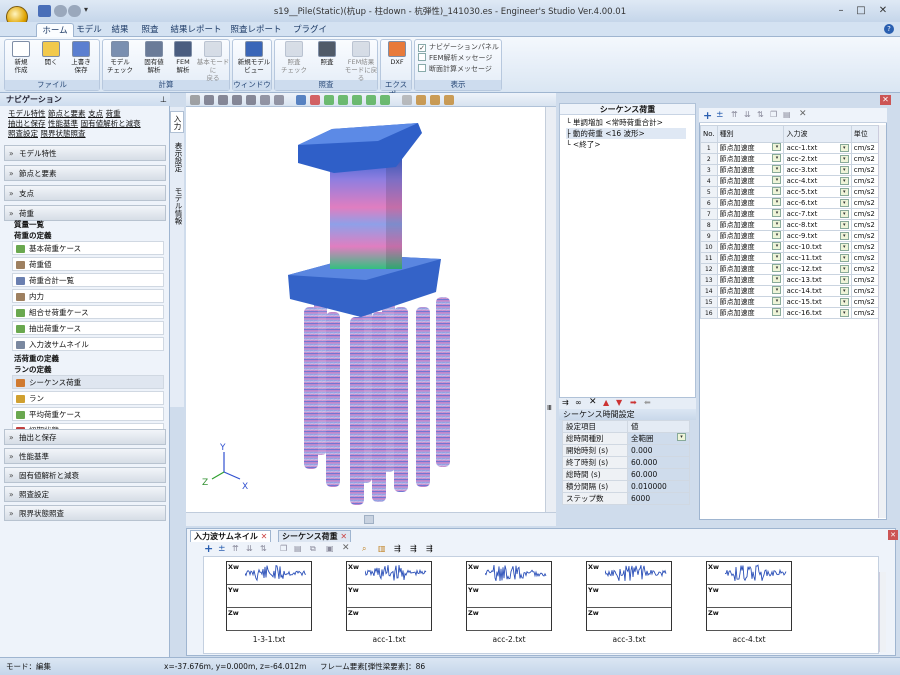 This screenshot has width=900, height=675. Describe the element at coordinates (817, 192) in the screenshot. I see `grid-cell: acc-5.txt ▾` at that location.